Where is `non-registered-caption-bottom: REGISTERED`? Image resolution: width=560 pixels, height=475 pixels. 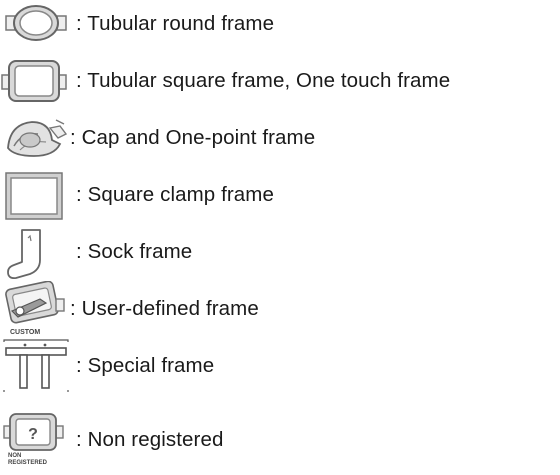 non-registered-caption-bottom: REGISTERED is located at coordinates (28, 463).